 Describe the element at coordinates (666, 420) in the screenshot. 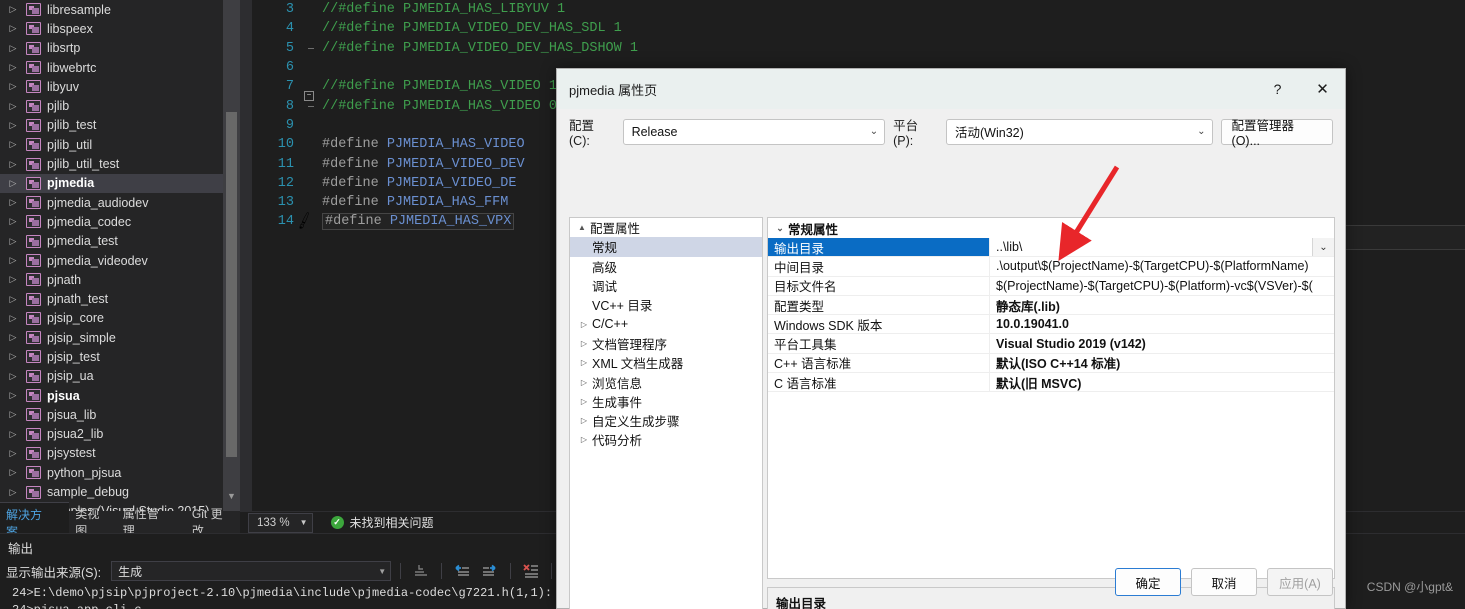

I see `dialog-nav-item: ▷ 自定义生成步骤` at that location.